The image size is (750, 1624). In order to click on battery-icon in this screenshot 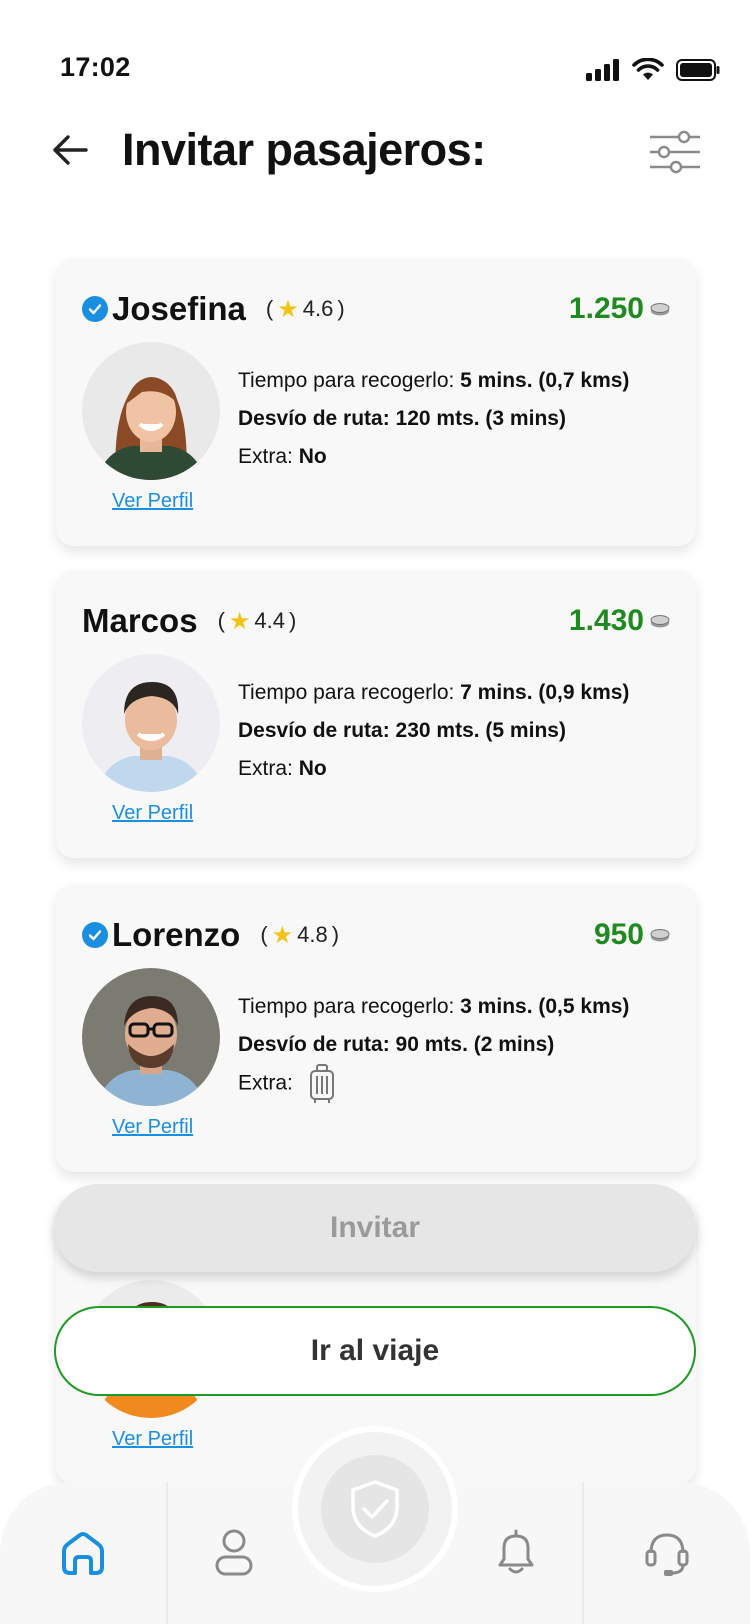, I will do `click(698, 70)`.